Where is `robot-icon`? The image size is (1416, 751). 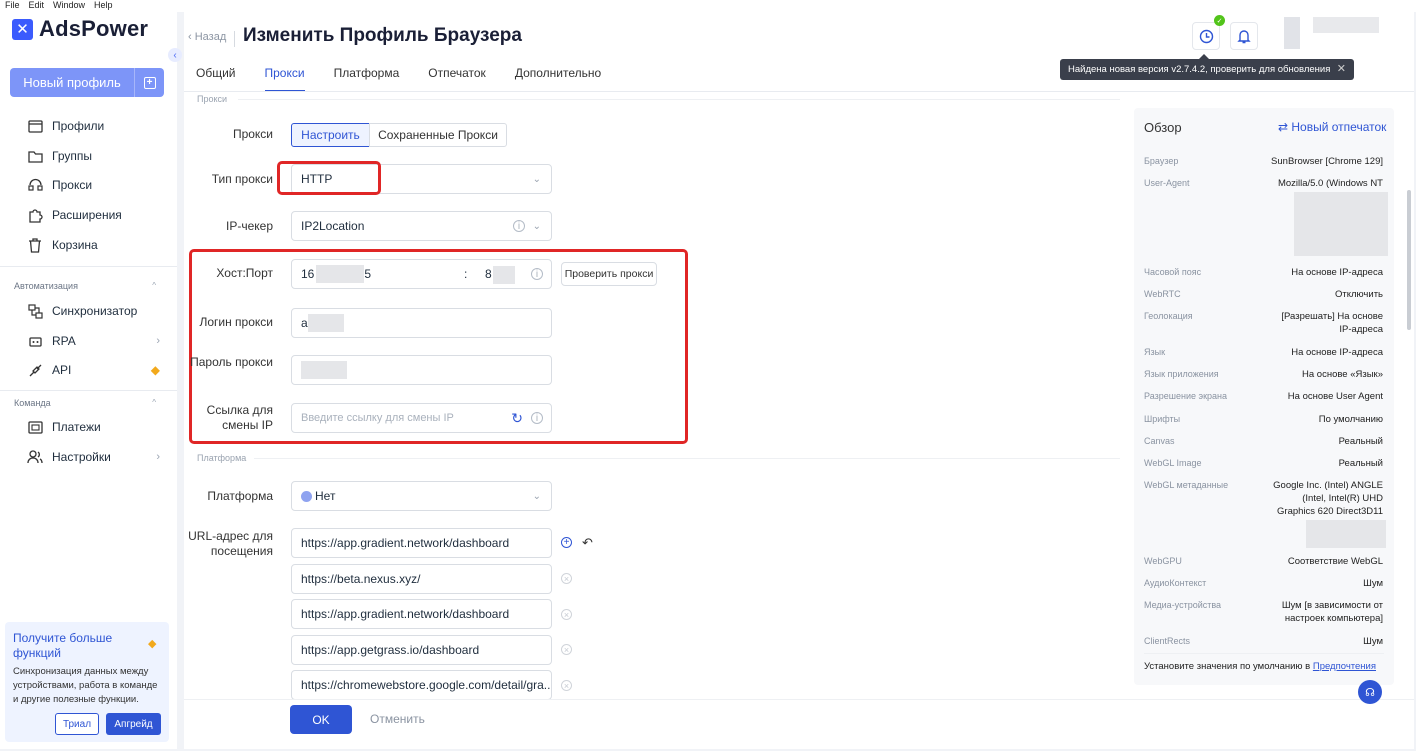
robot-icon is located at coordinates (35, 341).